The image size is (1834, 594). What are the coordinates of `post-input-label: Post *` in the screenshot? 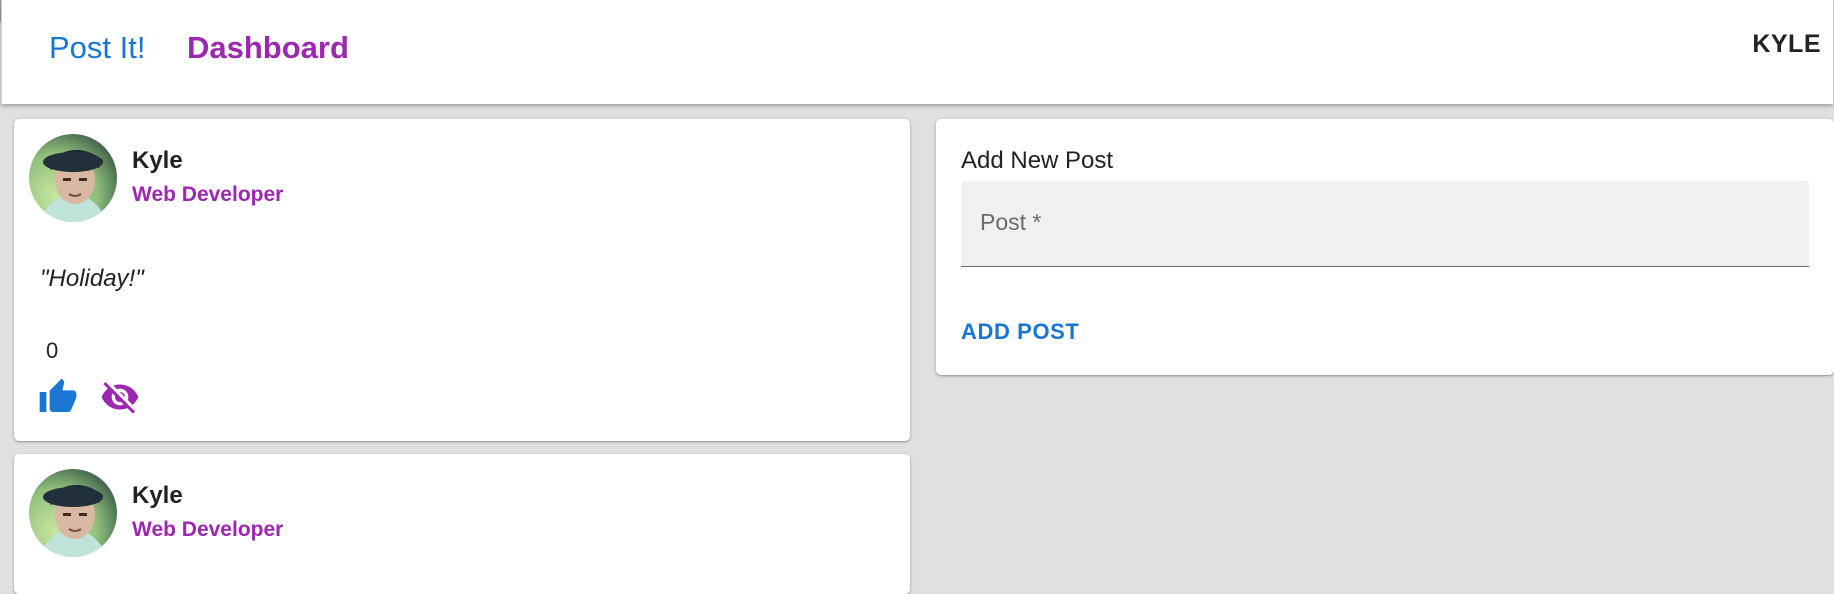 It's located at (1011, 222).